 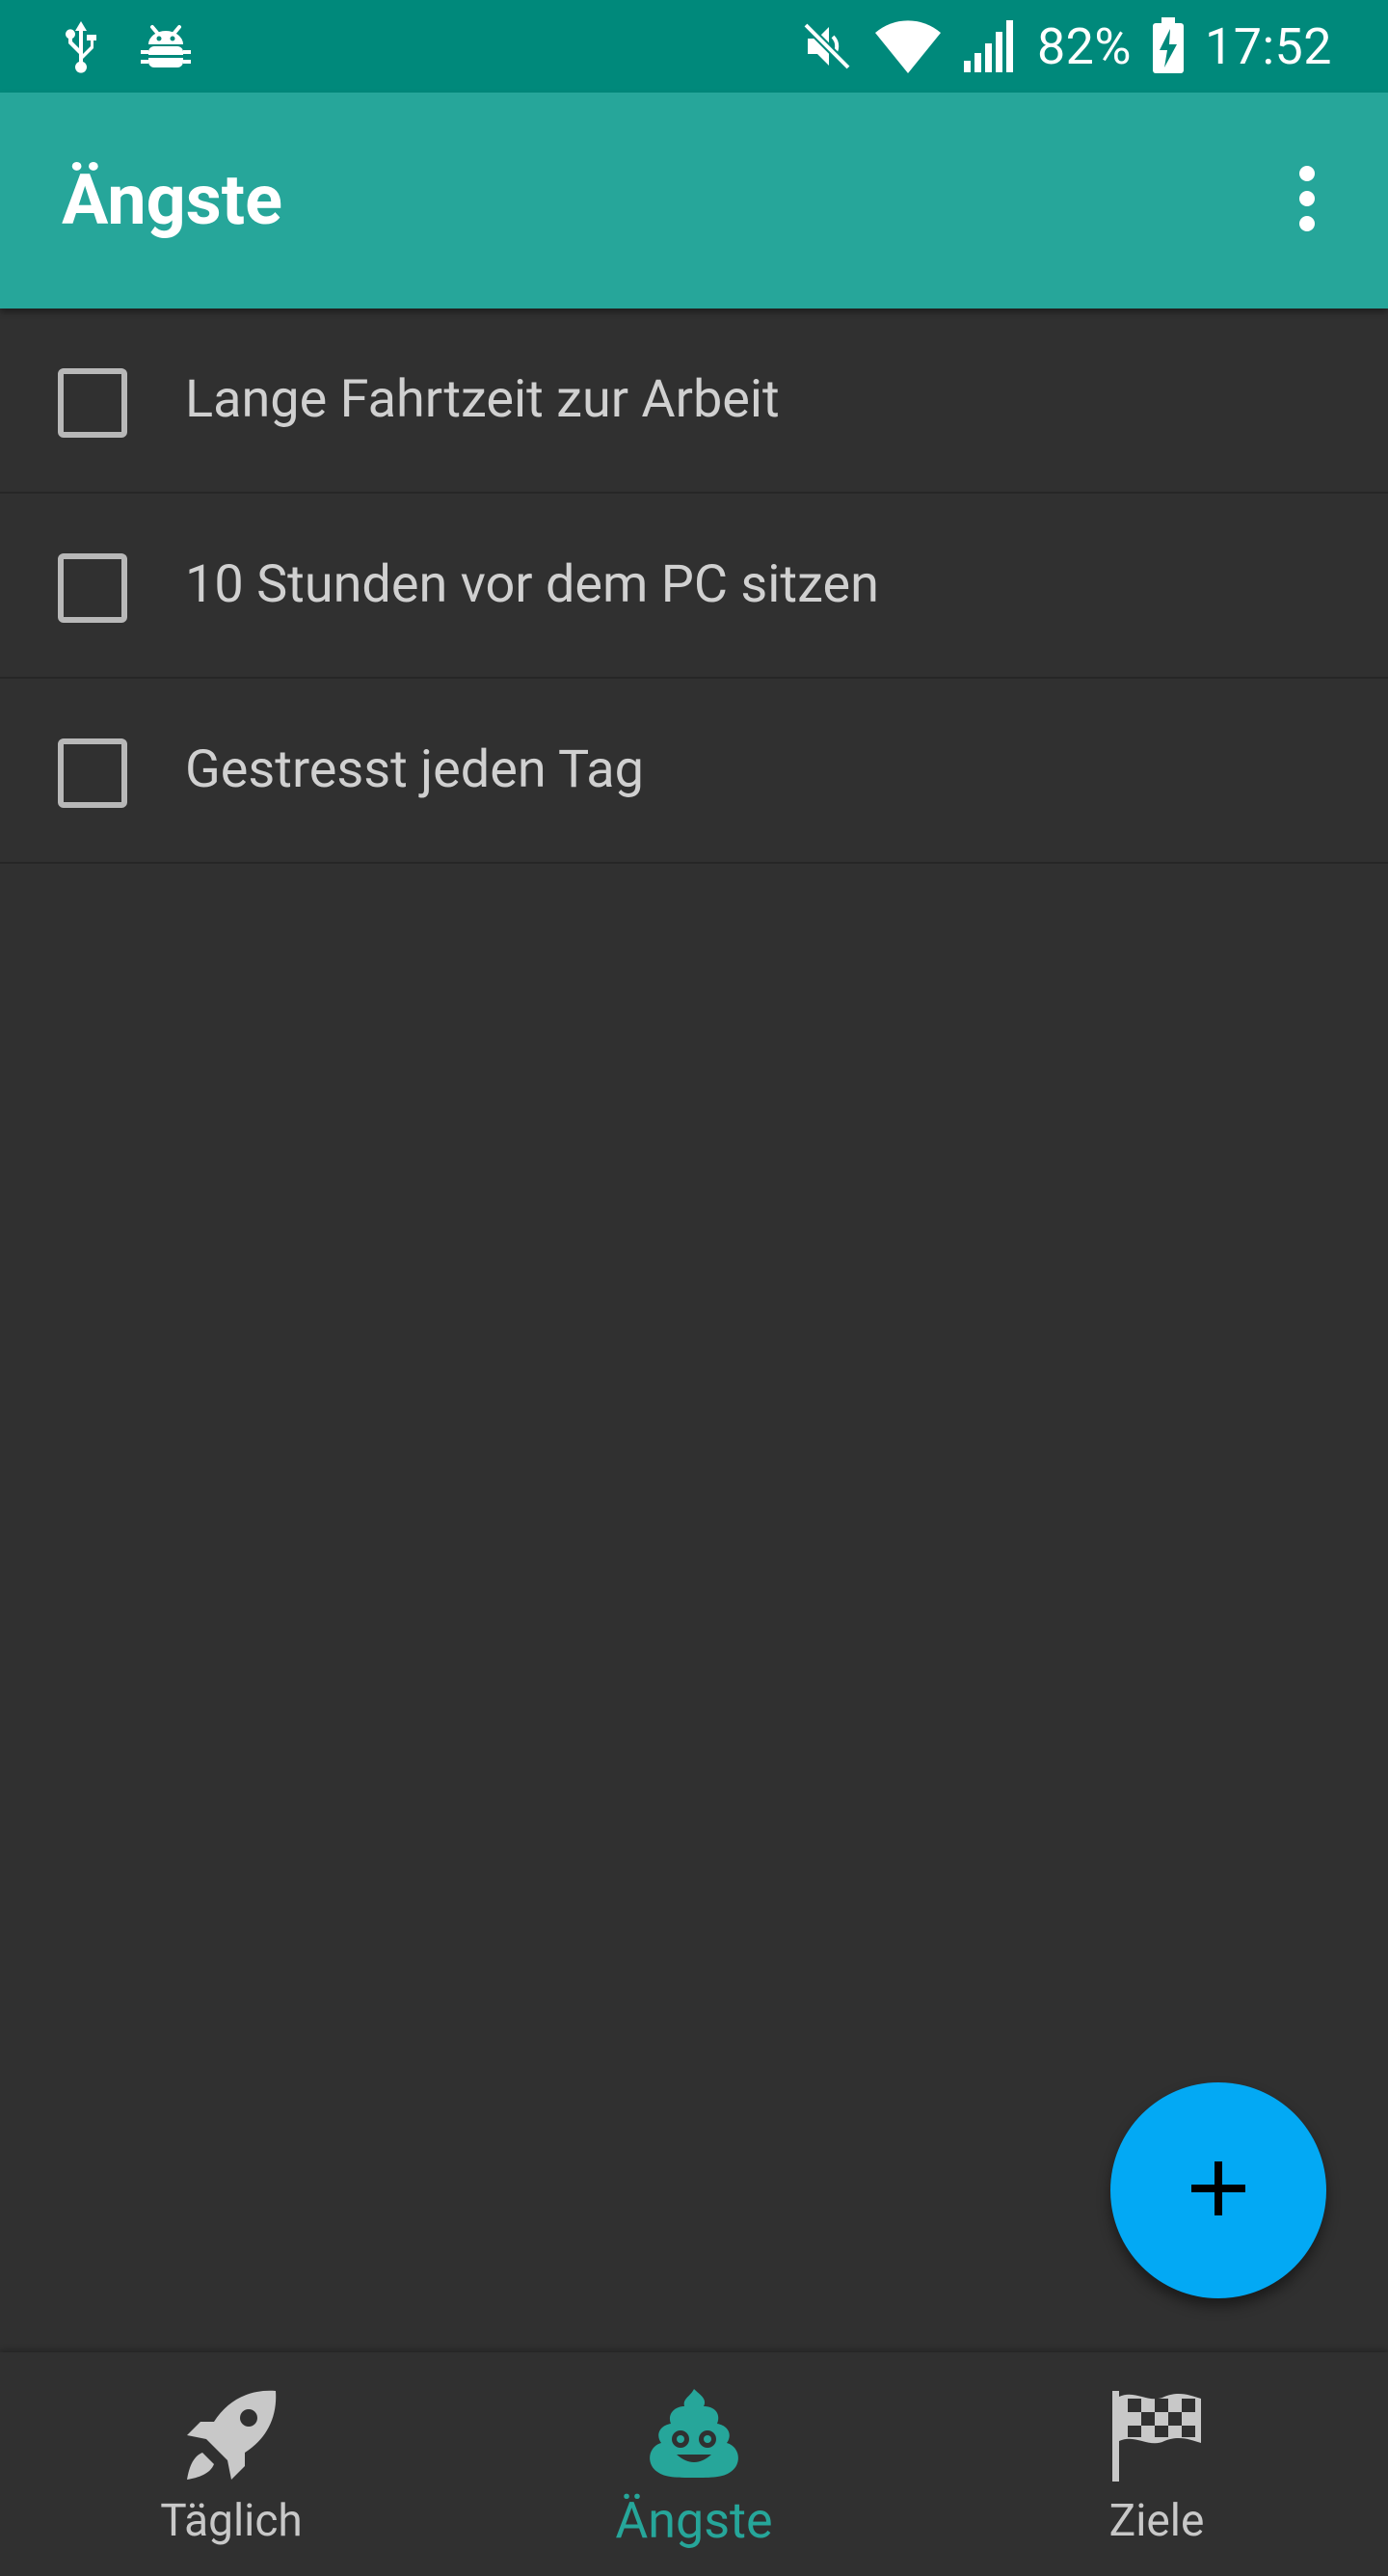 I want to click on list-item: Gestresst jeden Tag, so click(x=694, y=772).